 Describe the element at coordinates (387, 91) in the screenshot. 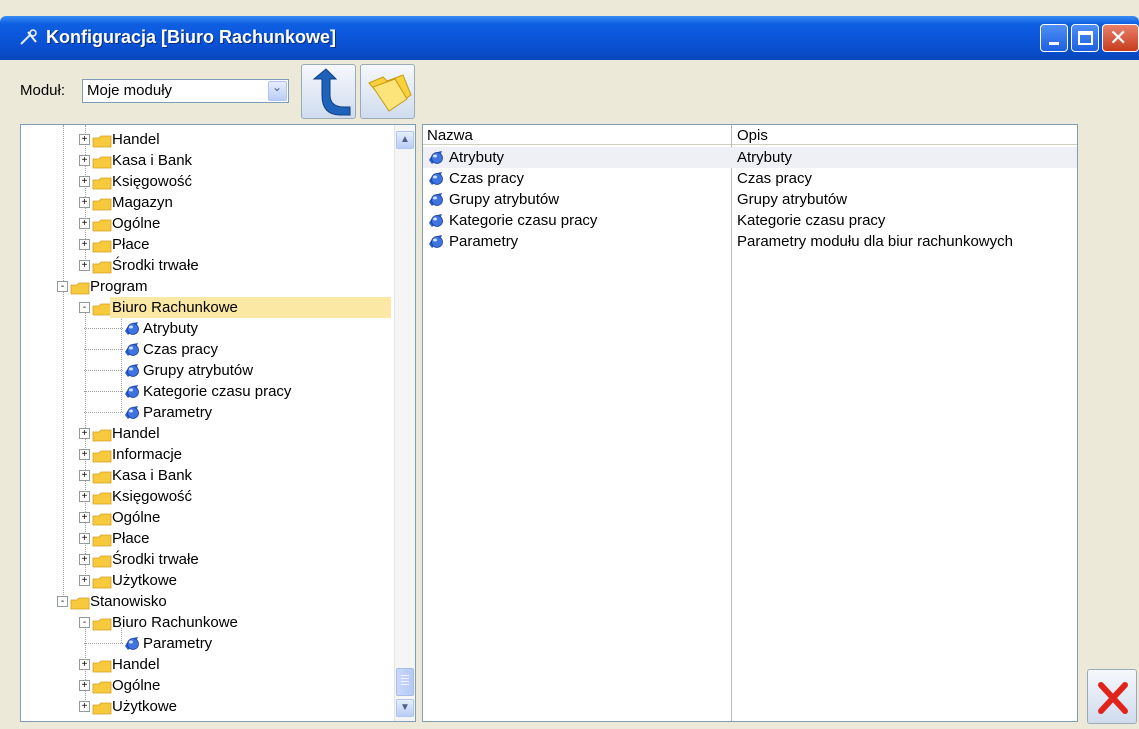

I see `open-folder-button` at that location.